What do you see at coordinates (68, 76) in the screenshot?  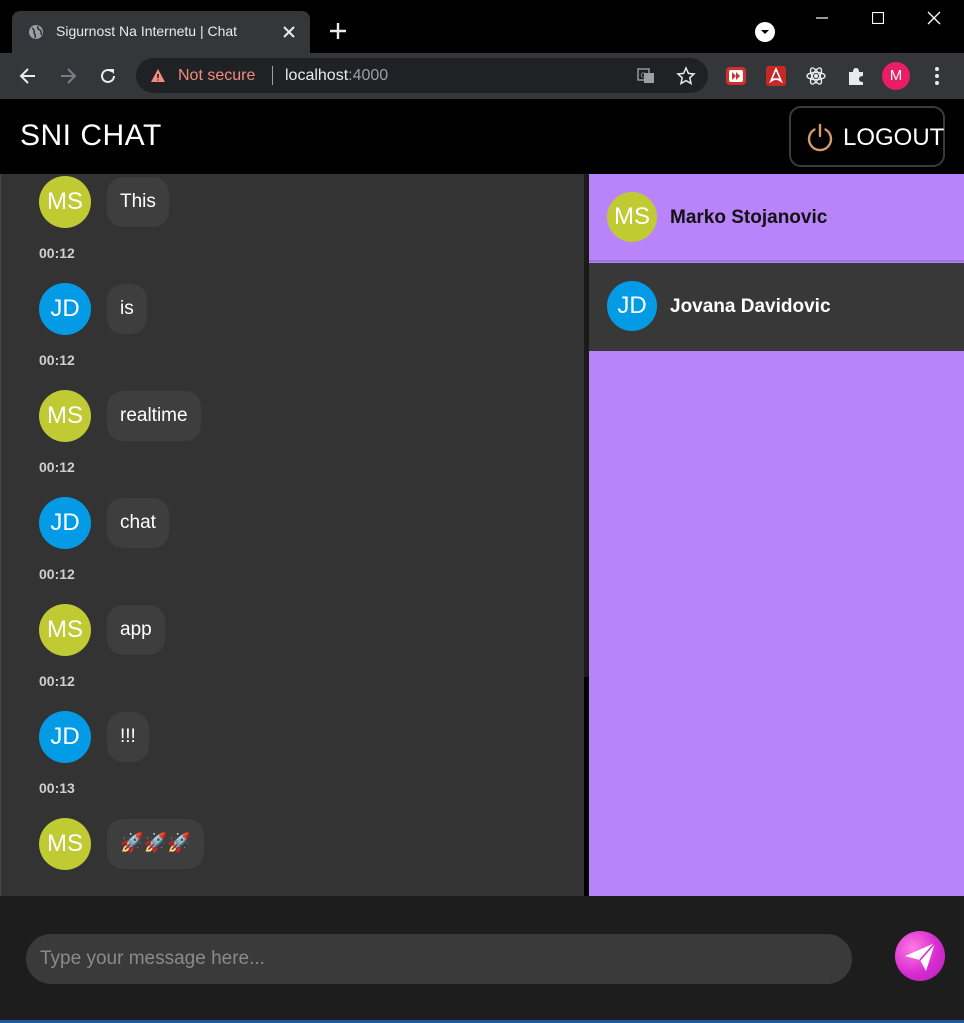 I see `forward-icon` at bounding box center [68, 76].